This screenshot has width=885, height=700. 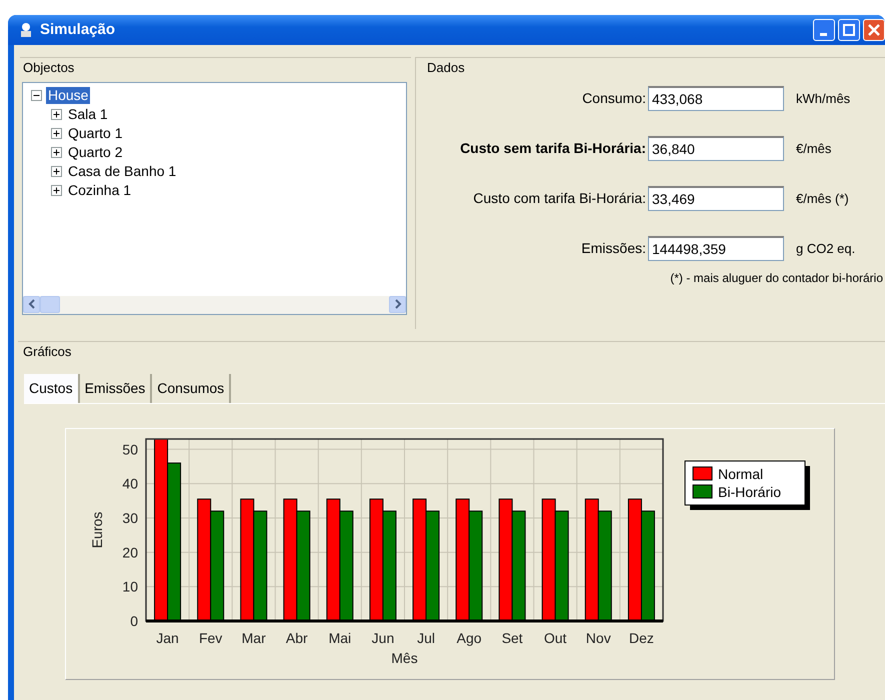 I want to click on tick-label: 10, so click(x=130, y=586).